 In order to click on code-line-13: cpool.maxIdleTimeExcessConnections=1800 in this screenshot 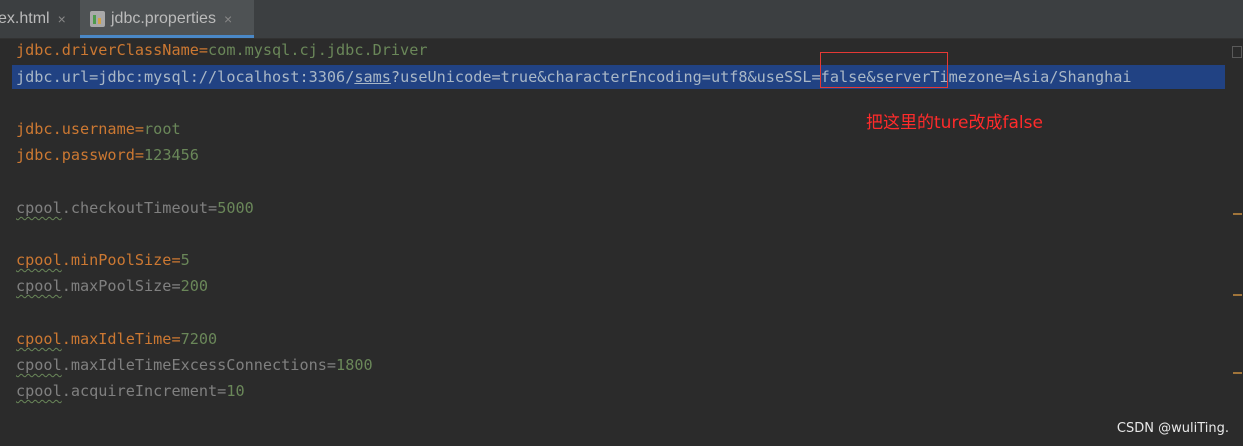, I will do `click(194, 365)`.